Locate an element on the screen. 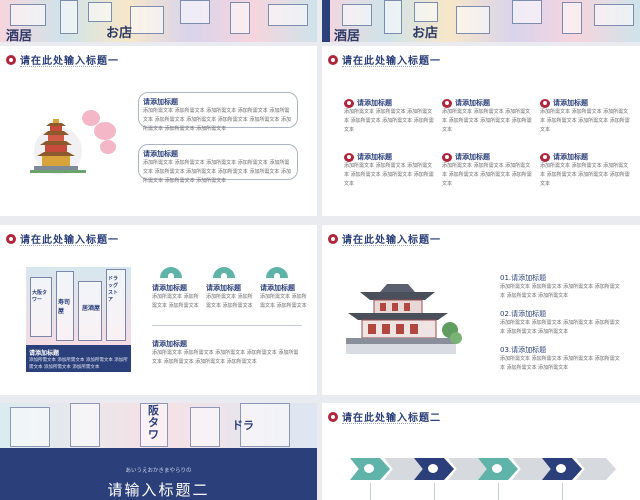 The height and width of the screenshot is (500, 640). divider is located at coordinates (227, 325).